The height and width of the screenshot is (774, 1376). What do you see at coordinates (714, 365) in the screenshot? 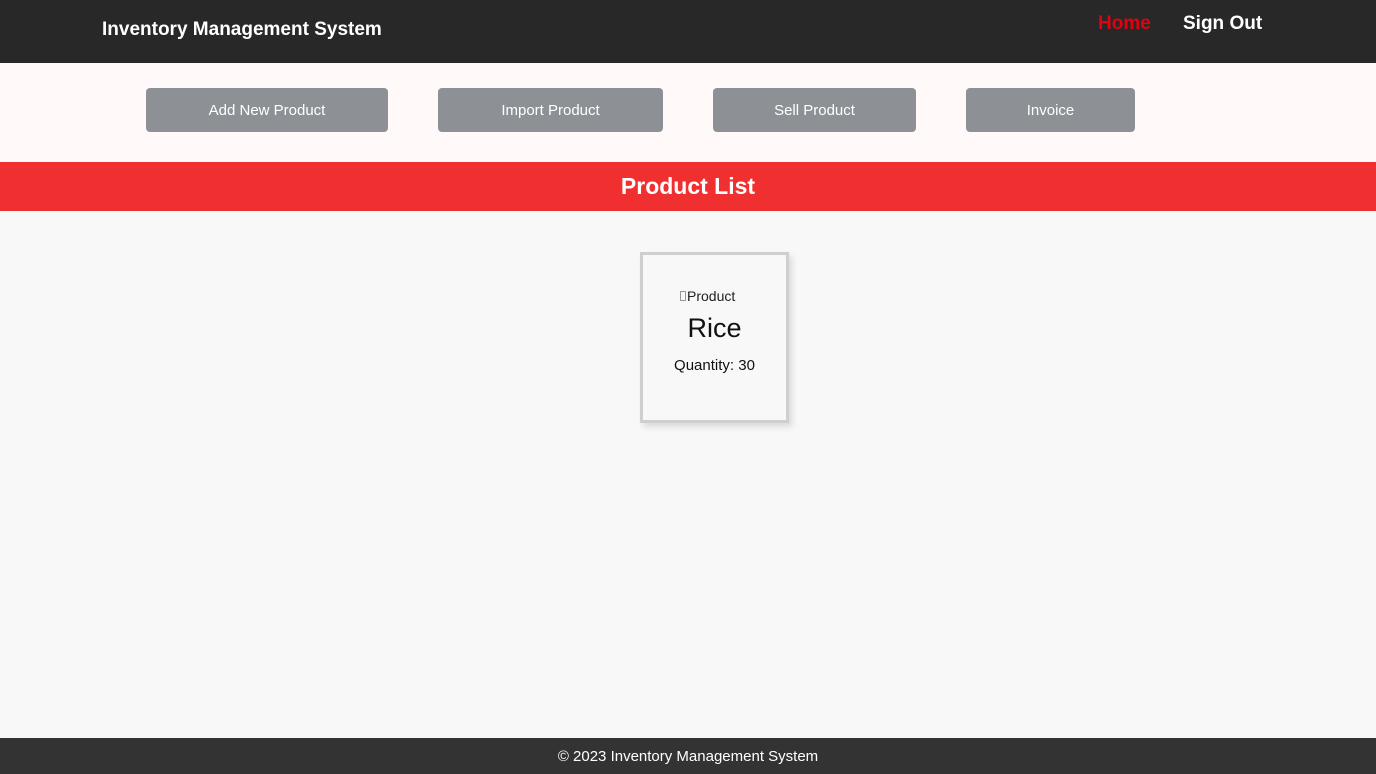
I see `product-quantity: Quantity: 30` at bounding box center [714, 365].